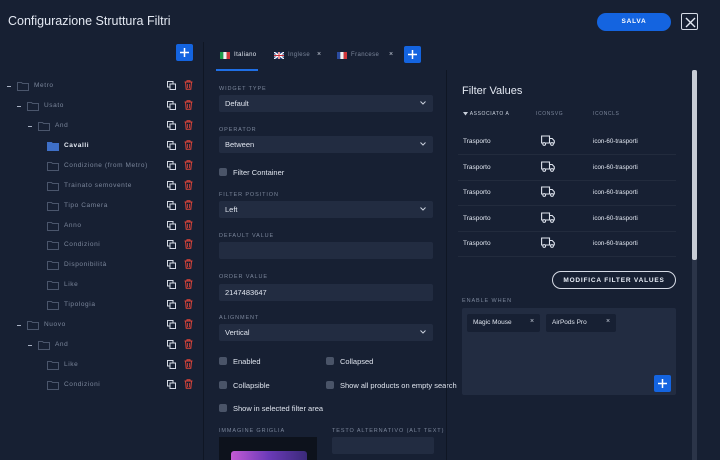 The height and width of the screenshot is (460, 720). I want to click on operator-select: Between, so click(326, 144).